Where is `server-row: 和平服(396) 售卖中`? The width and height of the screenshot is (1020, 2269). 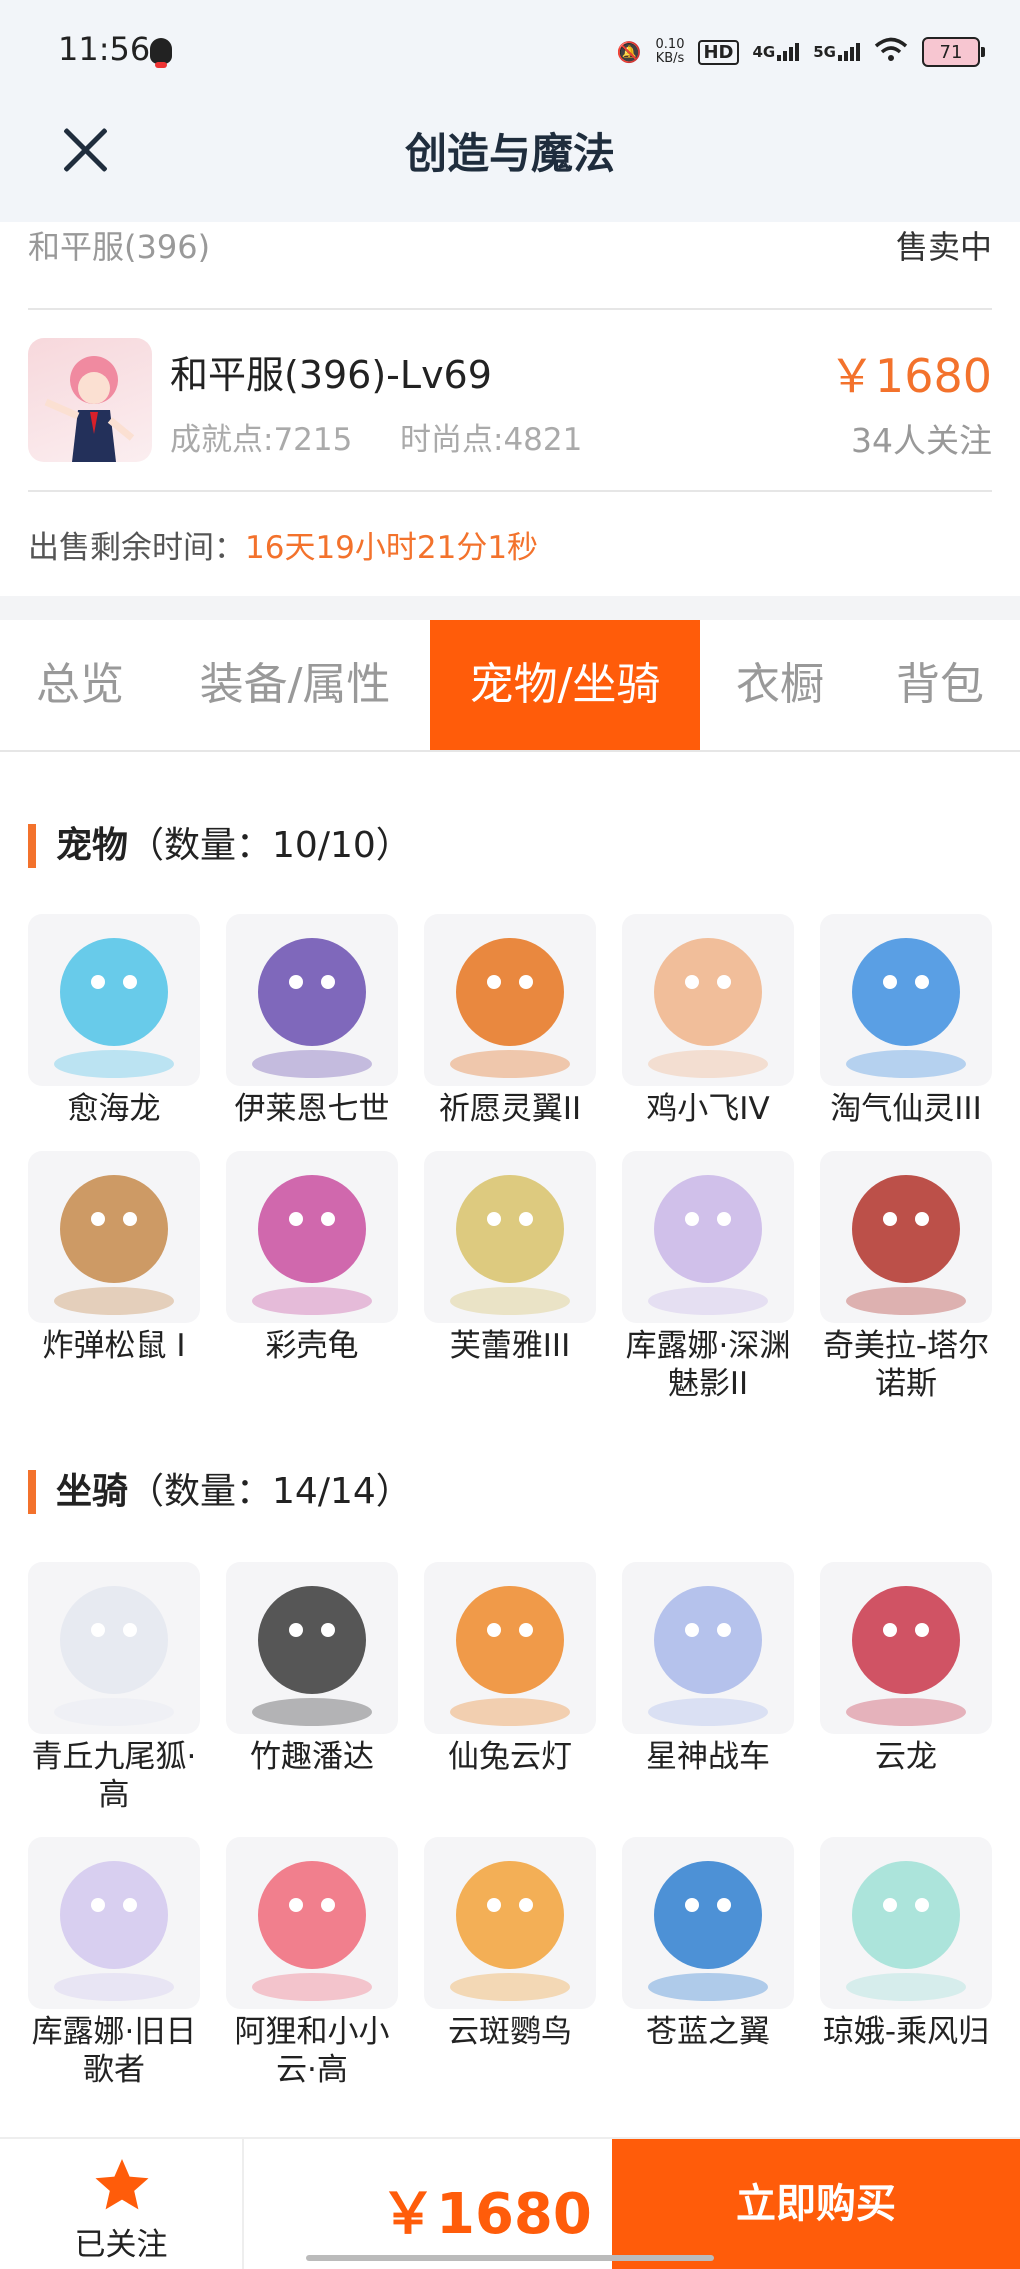
server-row: 和平服(396) 售卖中 is located at coordinates (510, 266).